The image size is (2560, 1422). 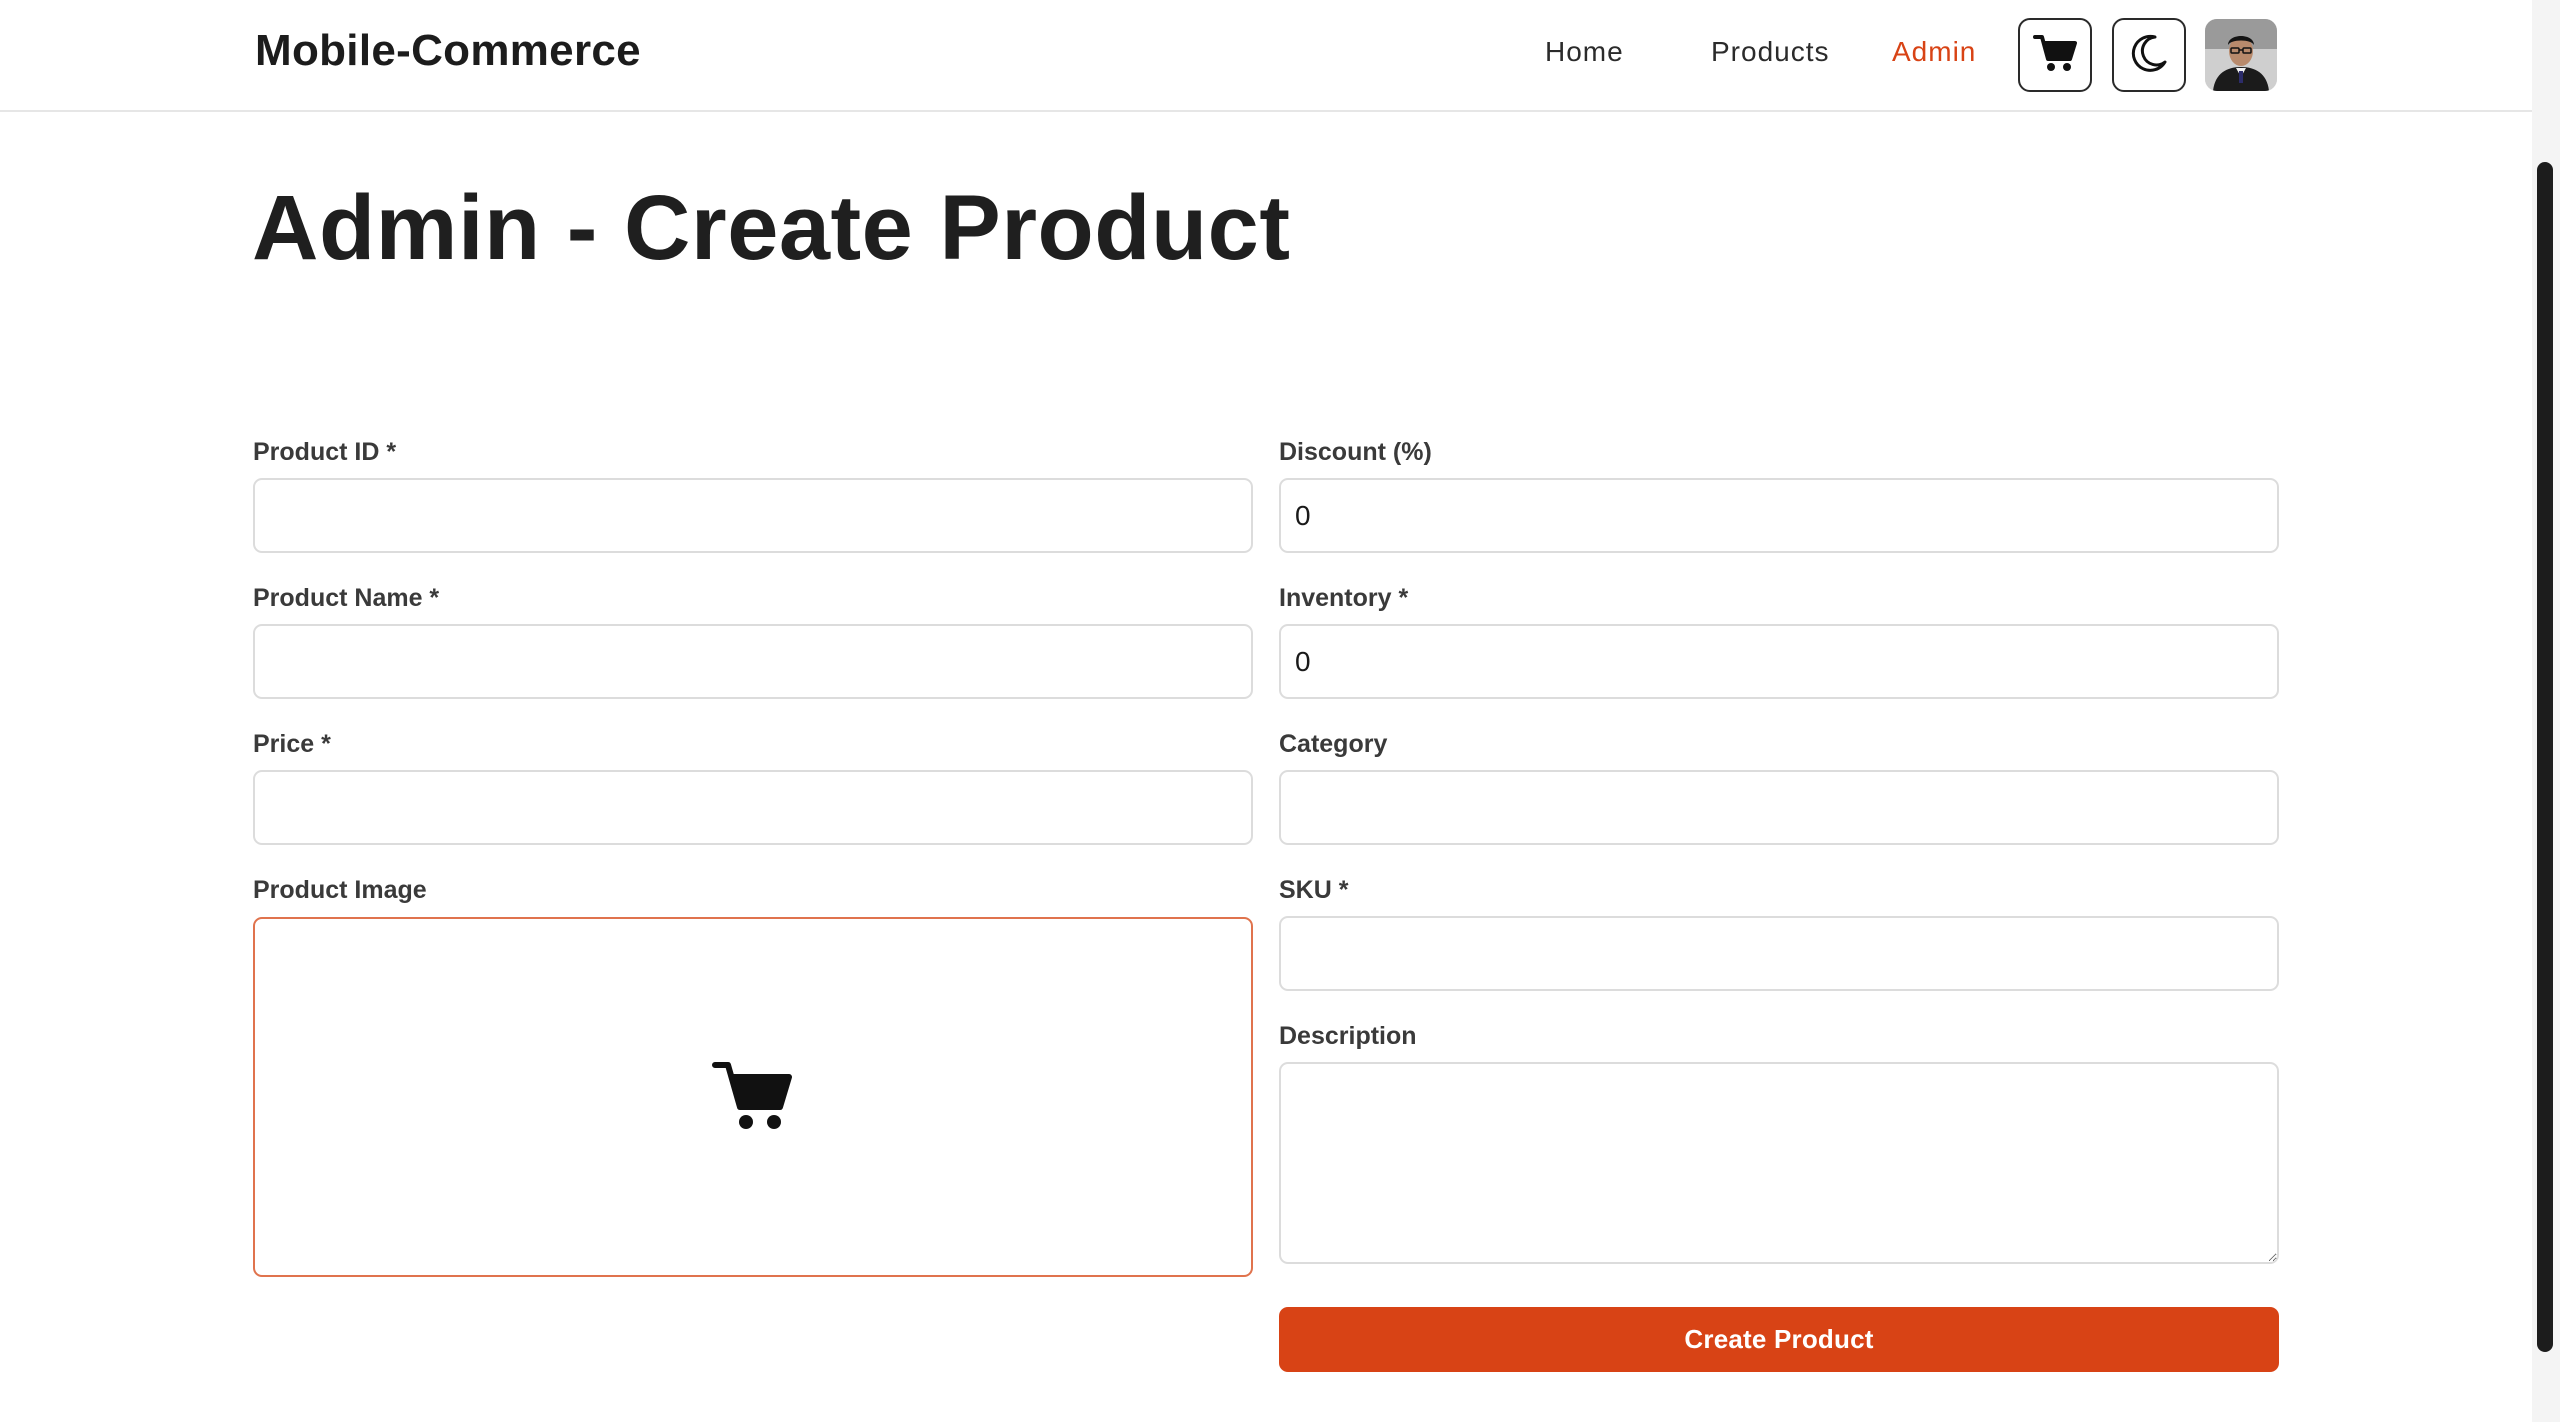 I want to click on product-id-label: Product ID *, so click(x=325, y=452).